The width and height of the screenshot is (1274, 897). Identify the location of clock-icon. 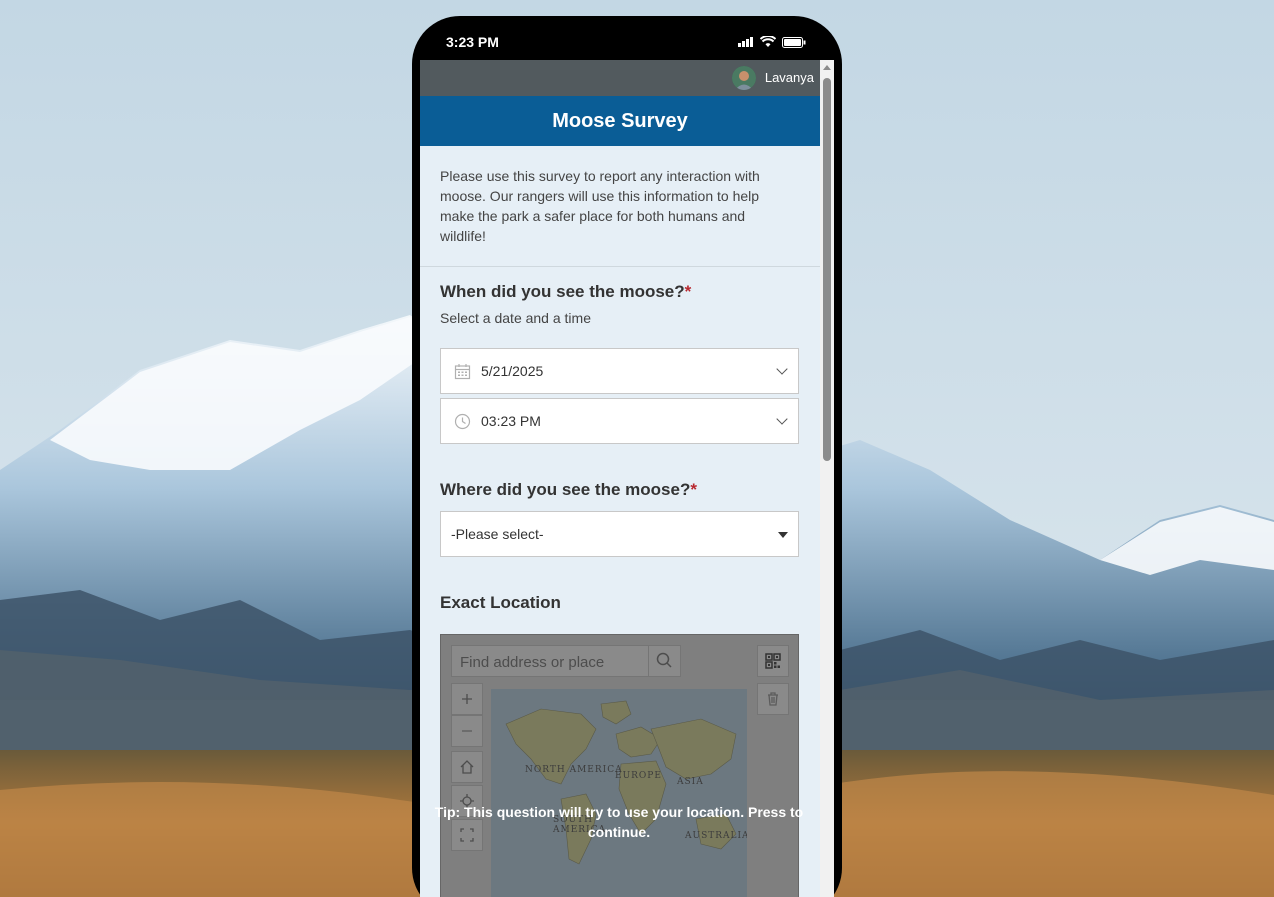
(462, 421).